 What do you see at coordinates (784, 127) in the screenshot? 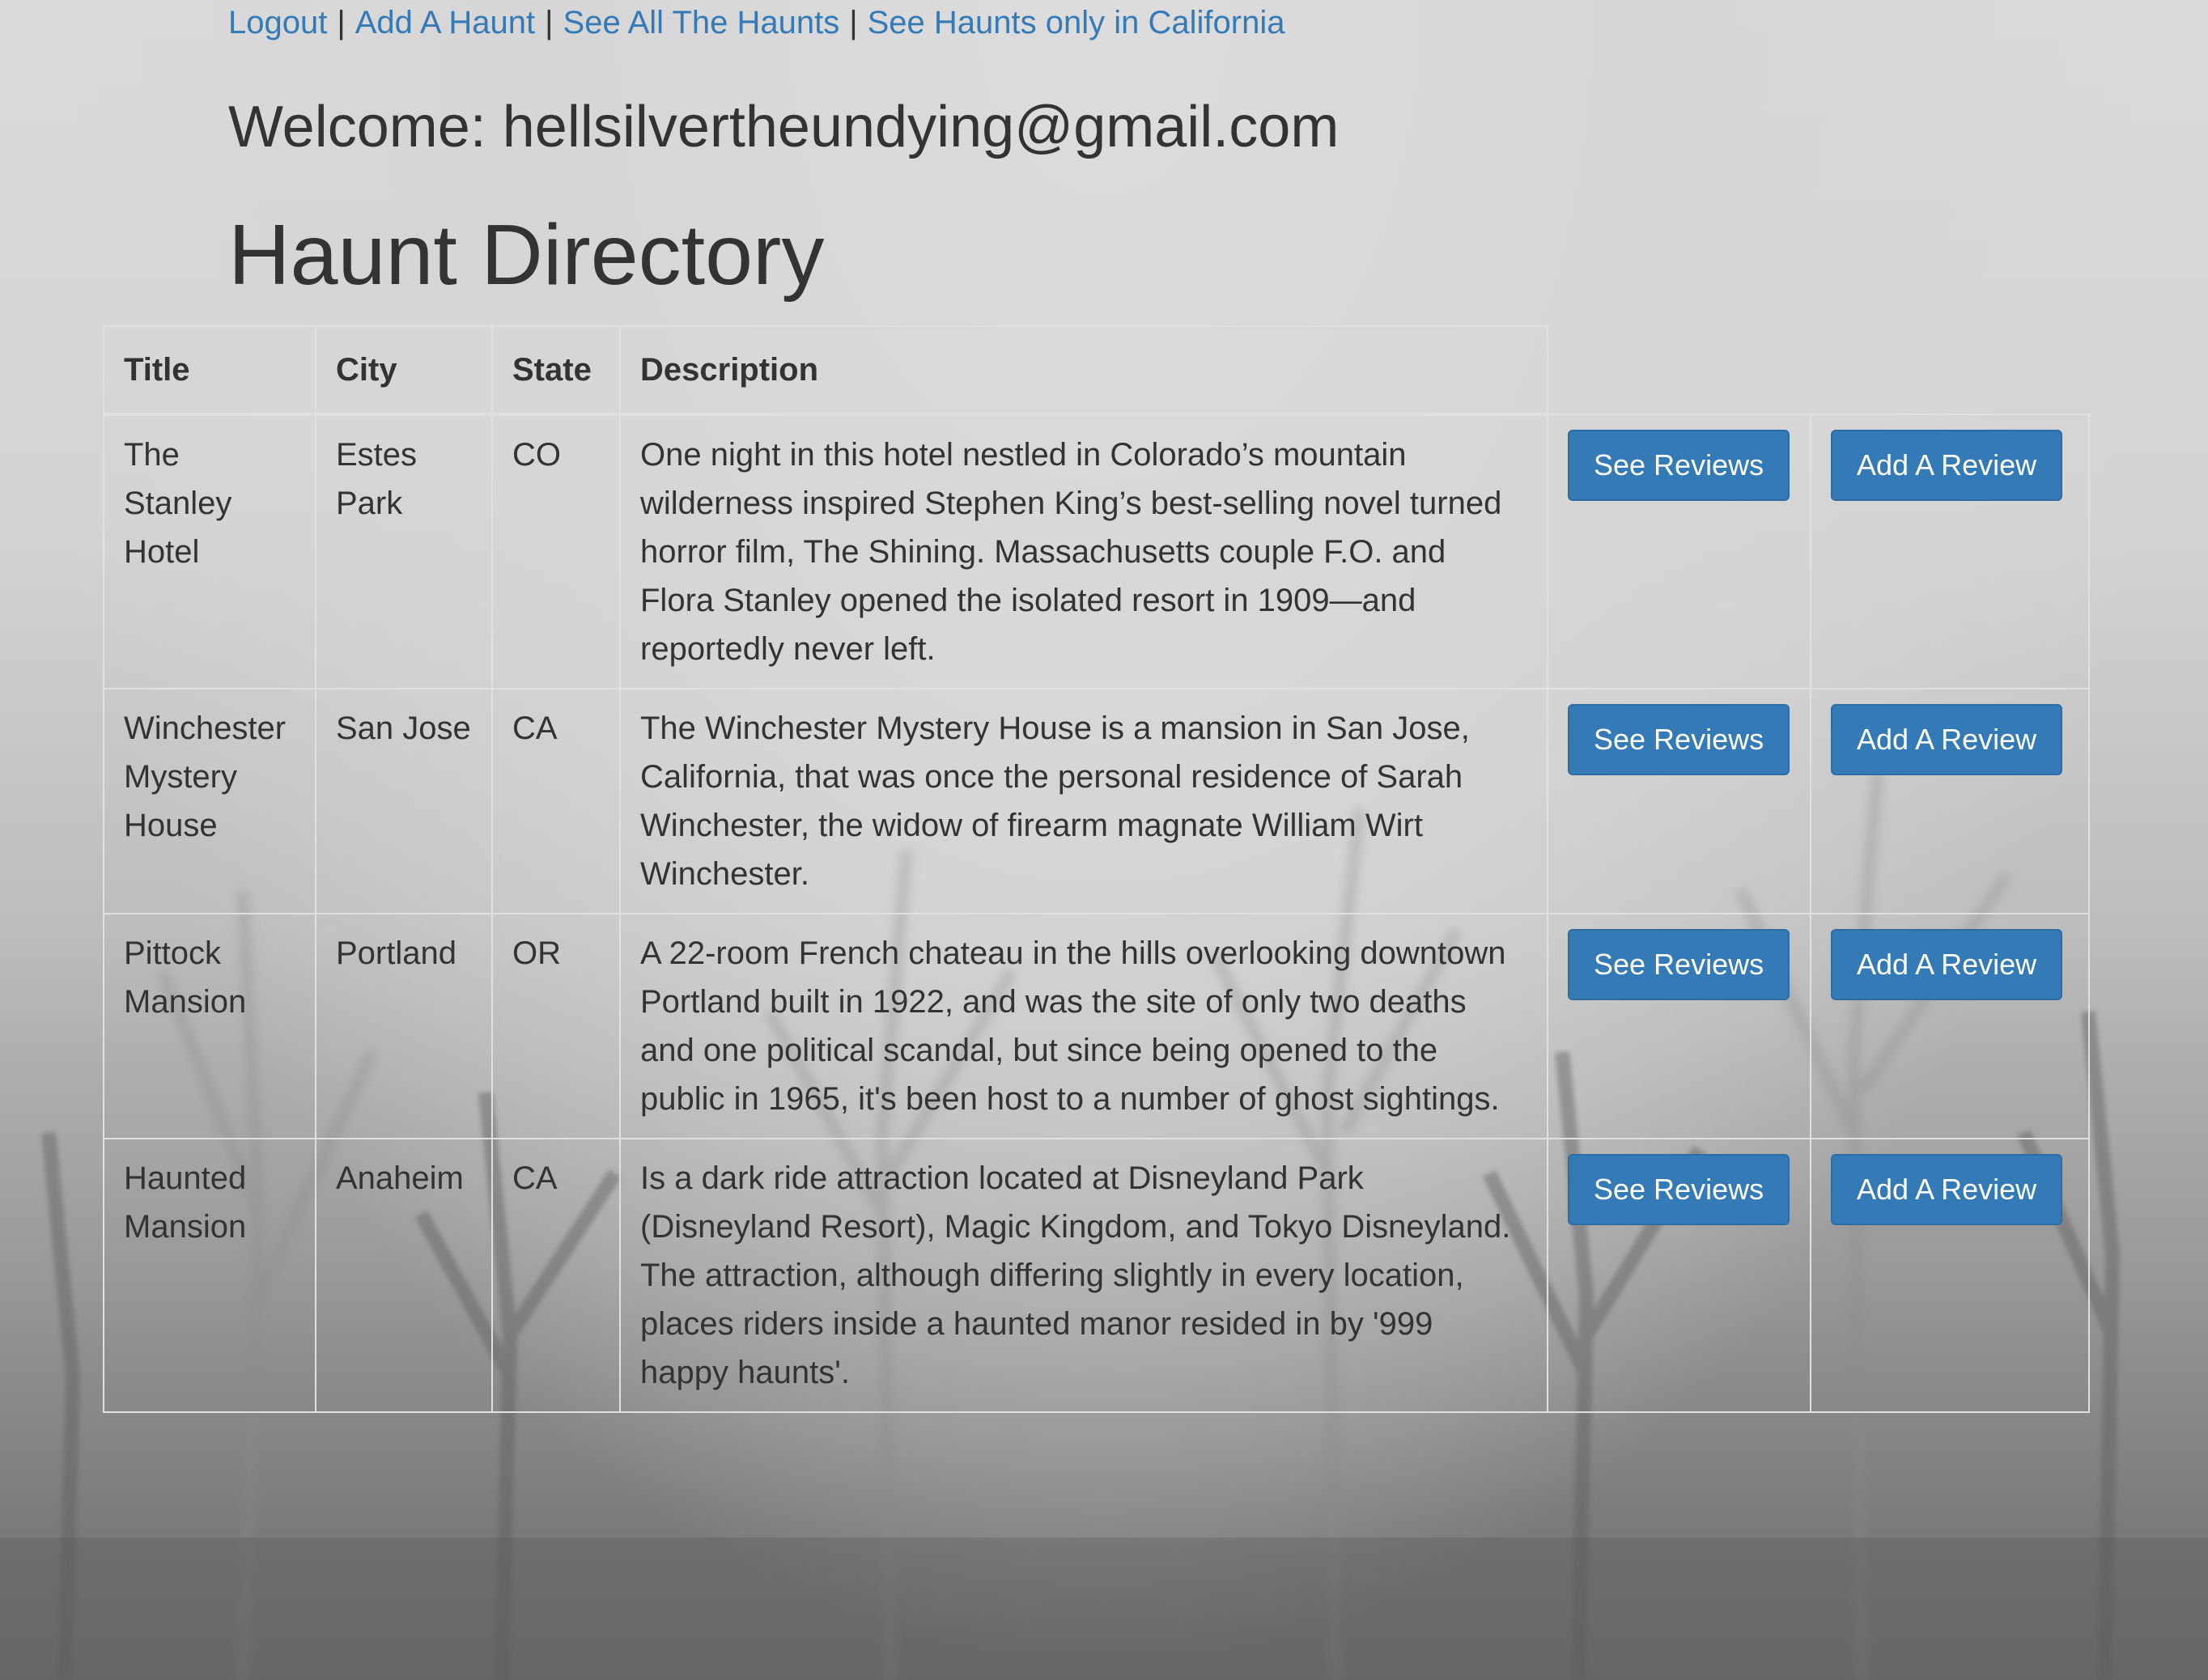
I see `welcome-message: Welcome: hellsilvertheundying@gmail.com` at bounding box center [784, 127].